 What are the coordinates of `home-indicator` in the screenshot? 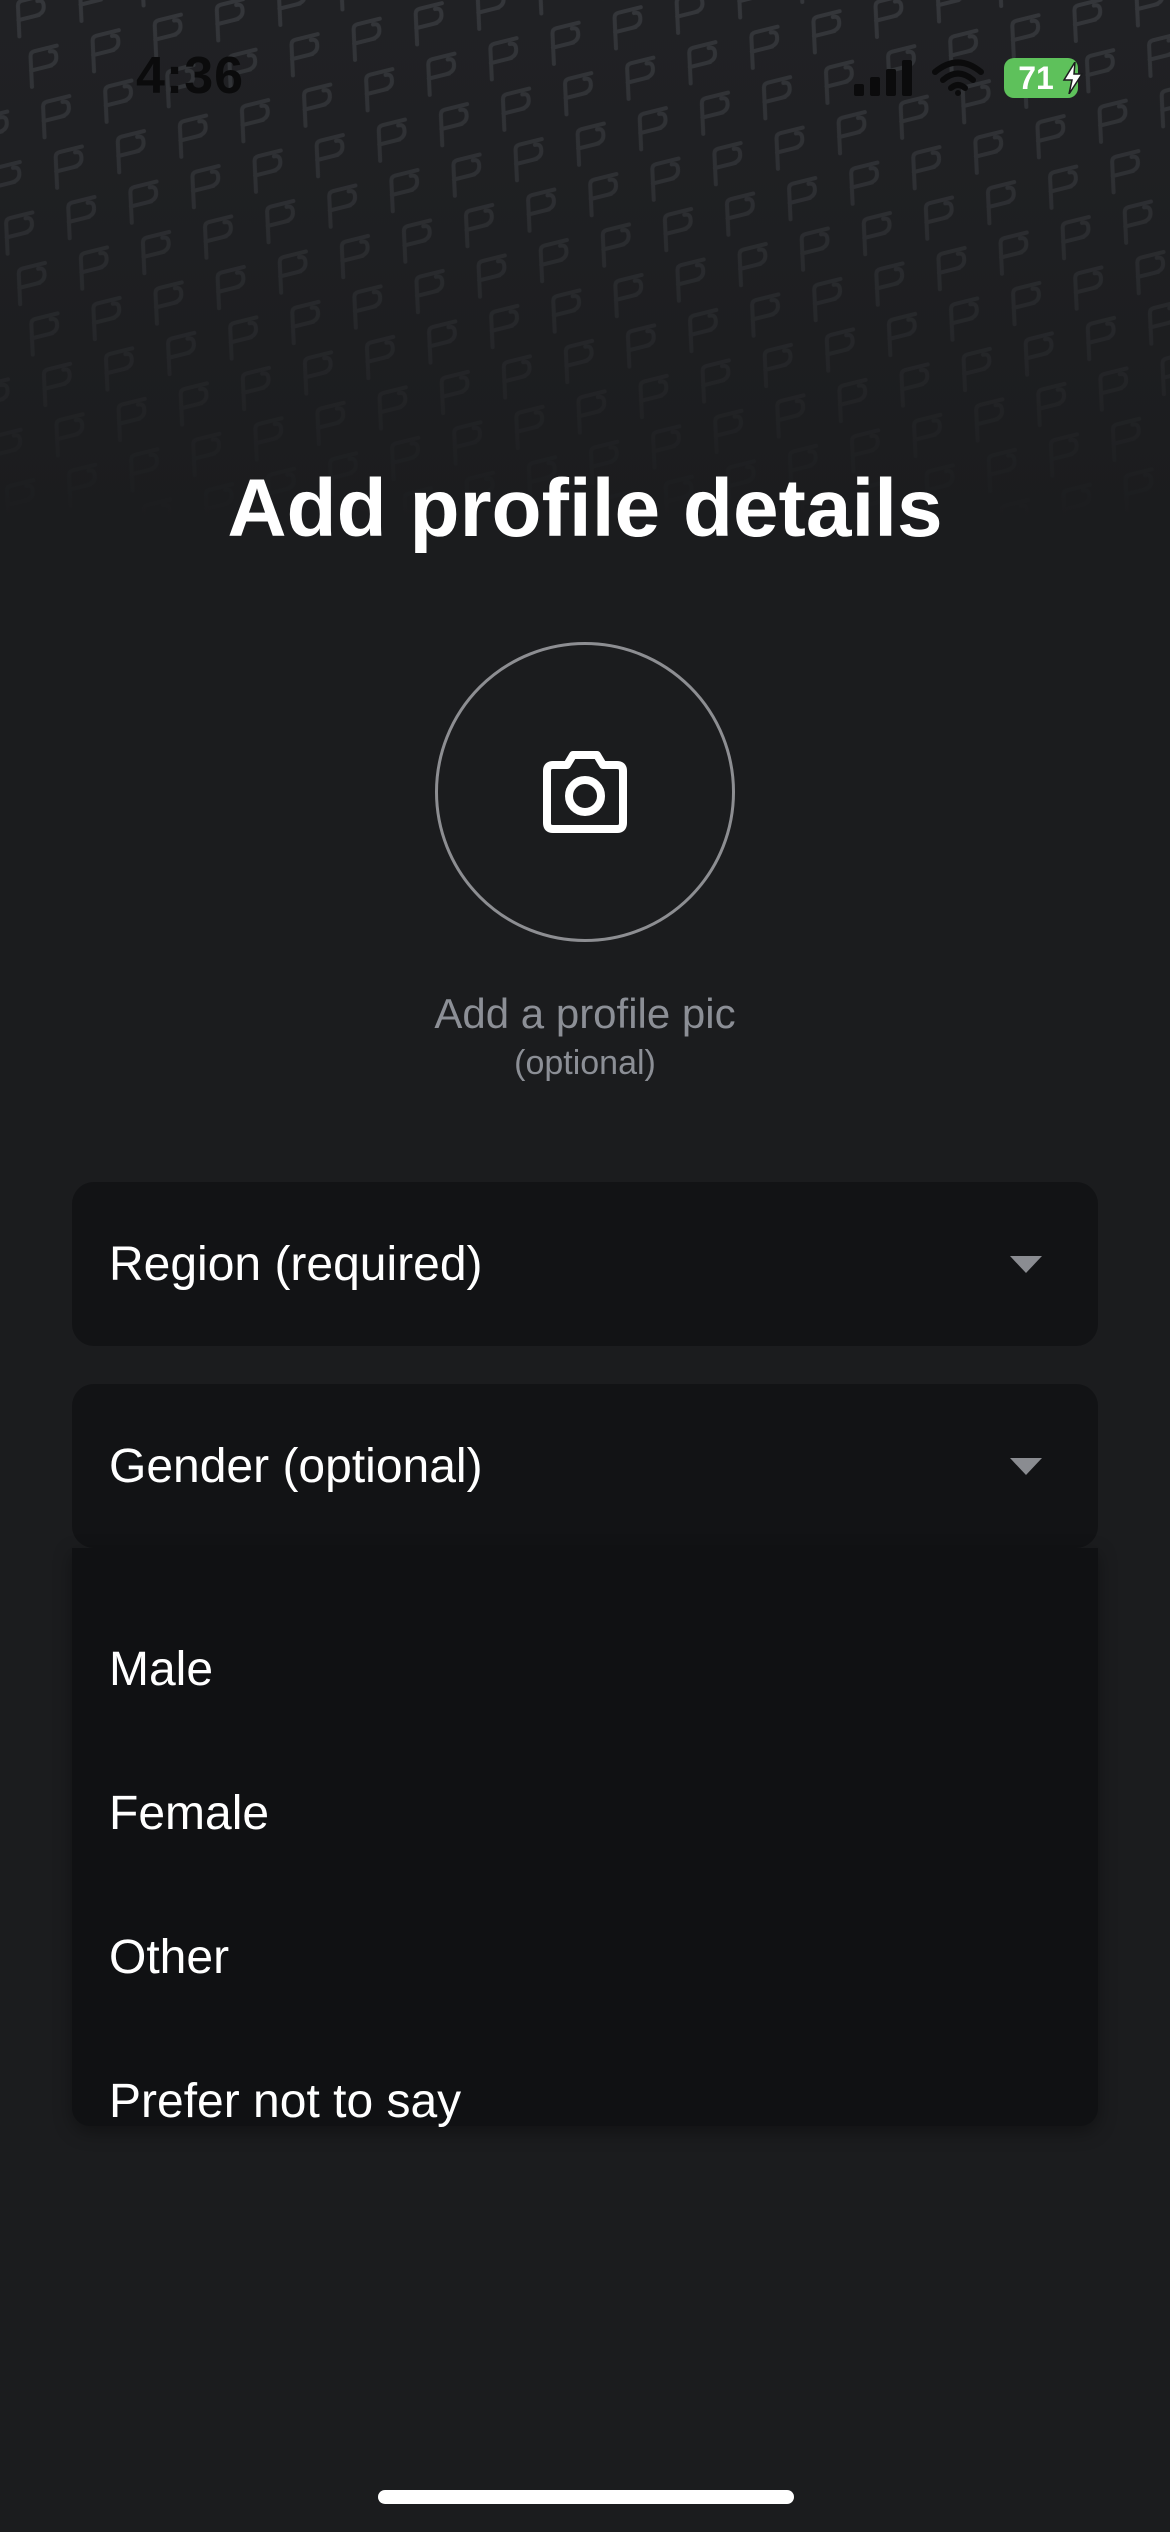 It's located at (586, 2497).